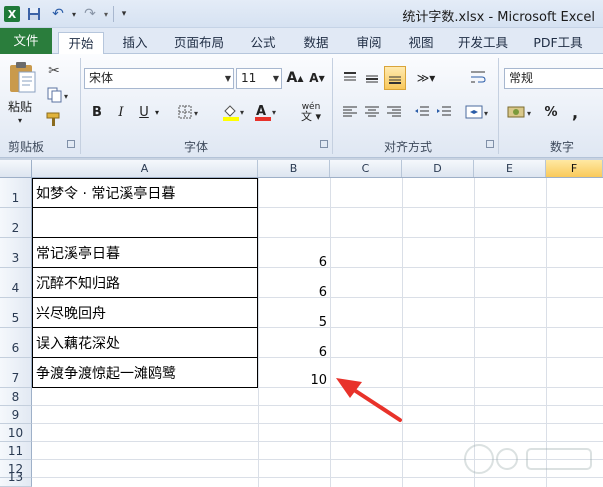  What do you see at coordinates (234, 112) in the screenshot?
I see `fill-color-icon: ▾` at bounding box center [234, 112].